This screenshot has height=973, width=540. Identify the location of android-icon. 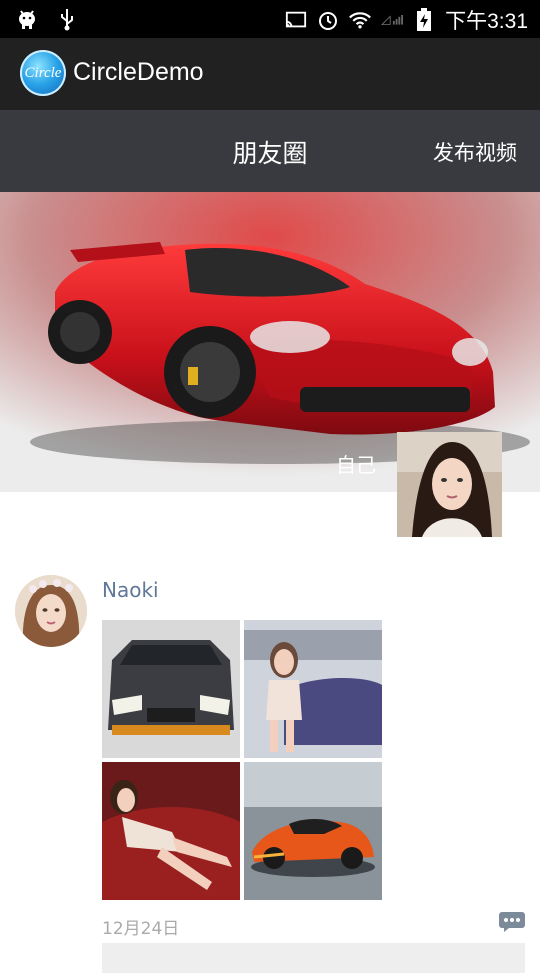
(27, 19).